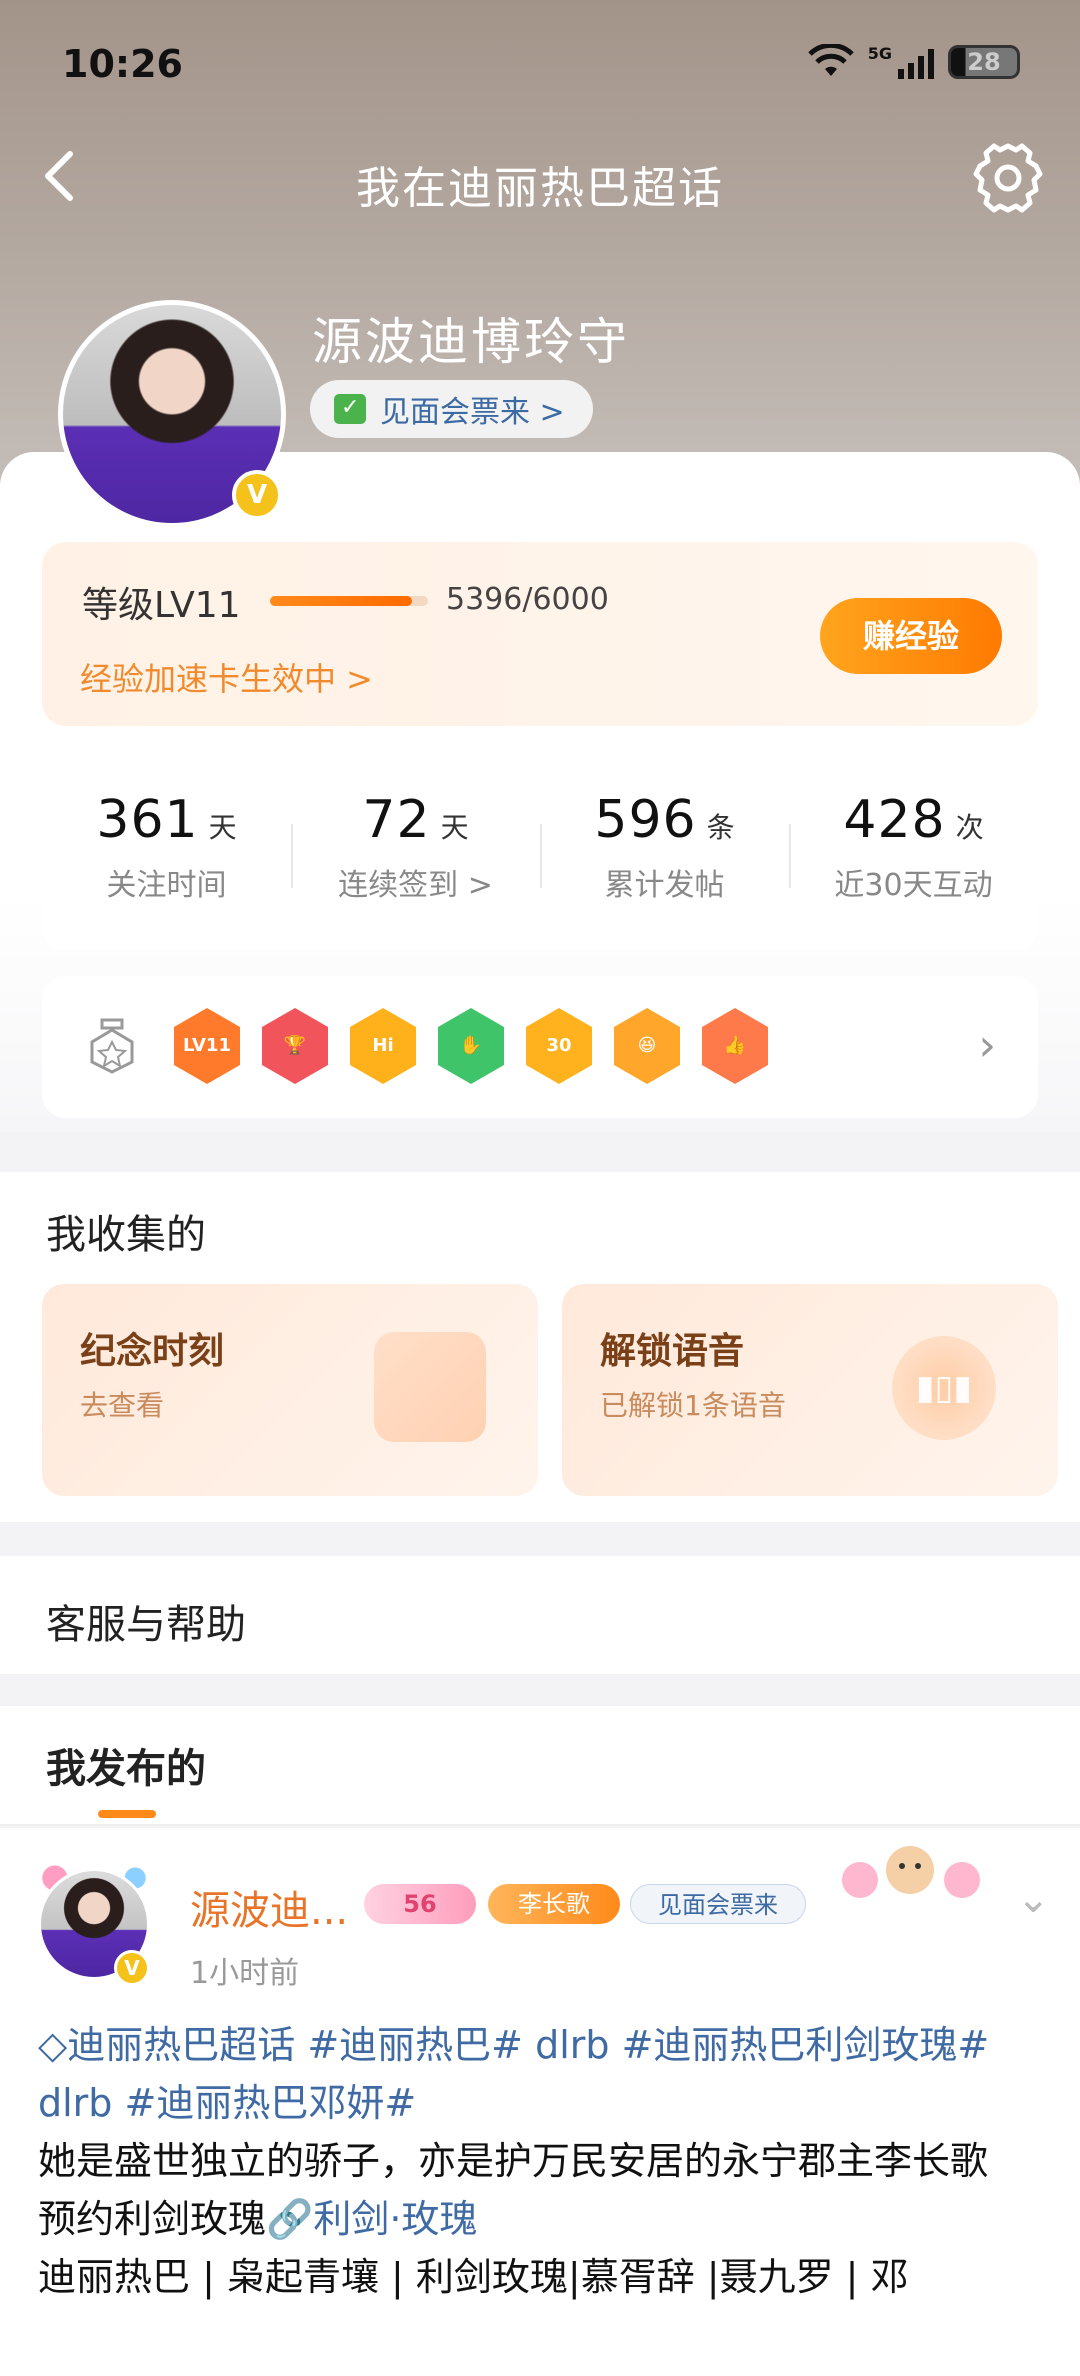 This screenshot has width=1080, height=2376. I want to click on medal-row: LV11 🏆 Hi ✋ 30 😆 👍 ›, so click(540, 1047).